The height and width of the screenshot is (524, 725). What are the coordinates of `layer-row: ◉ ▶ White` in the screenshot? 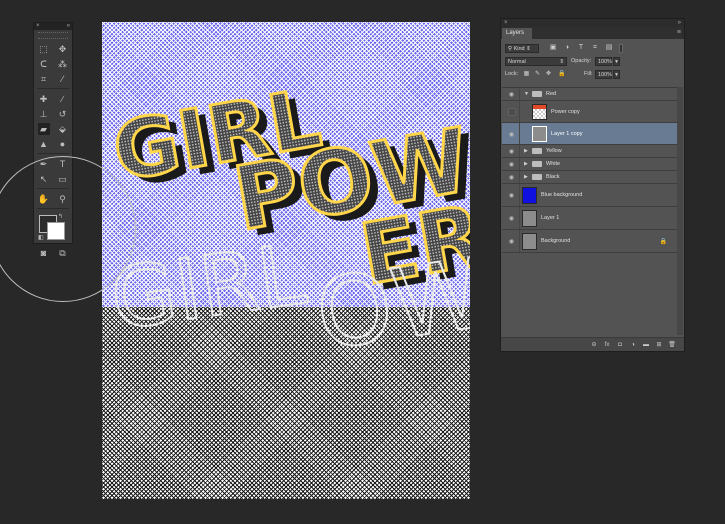 It's located at (589, 164).